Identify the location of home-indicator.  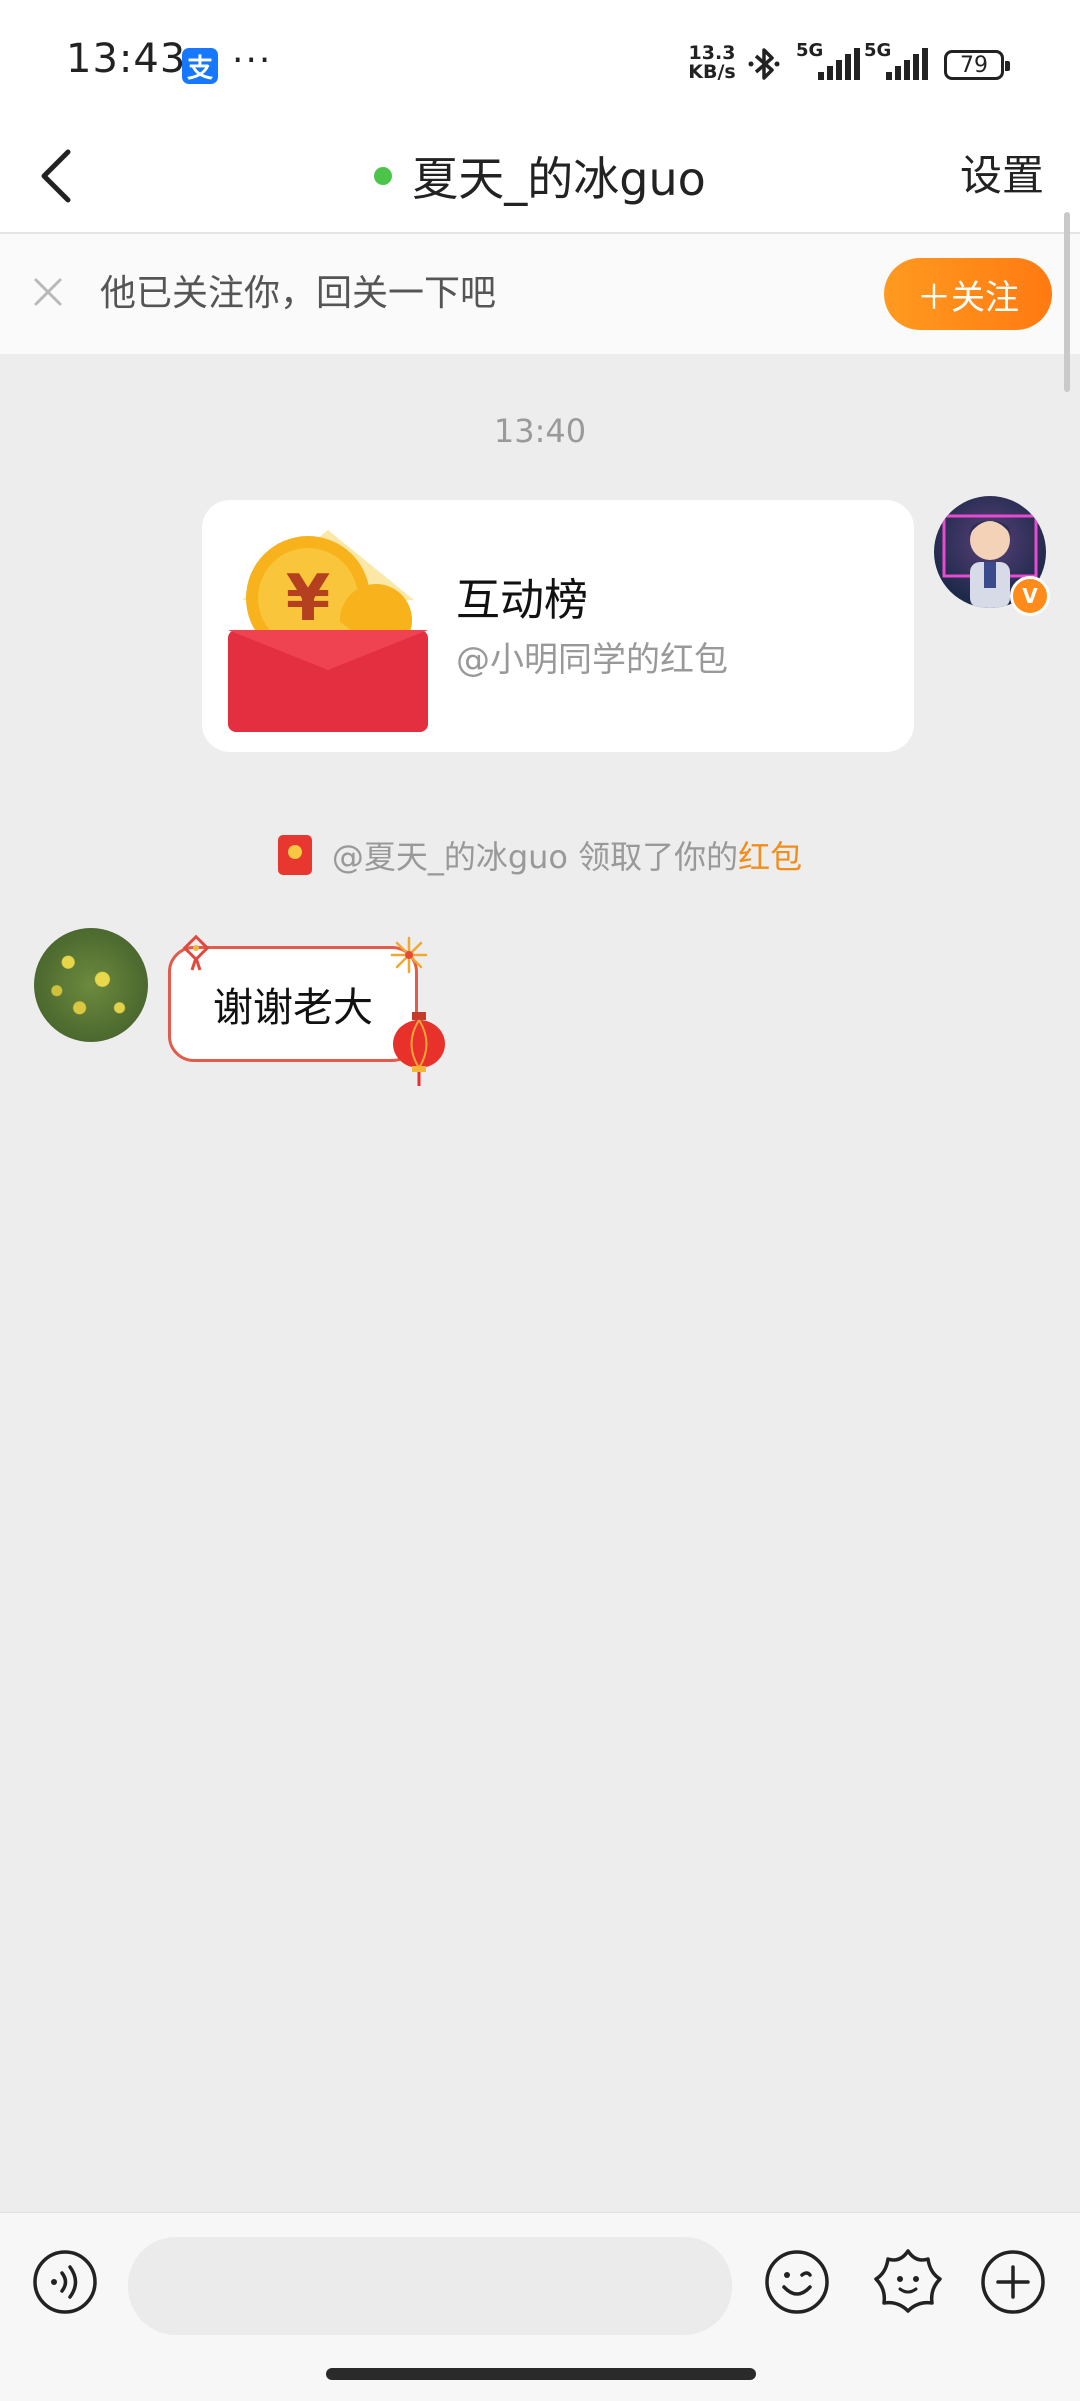
(541, 2374).